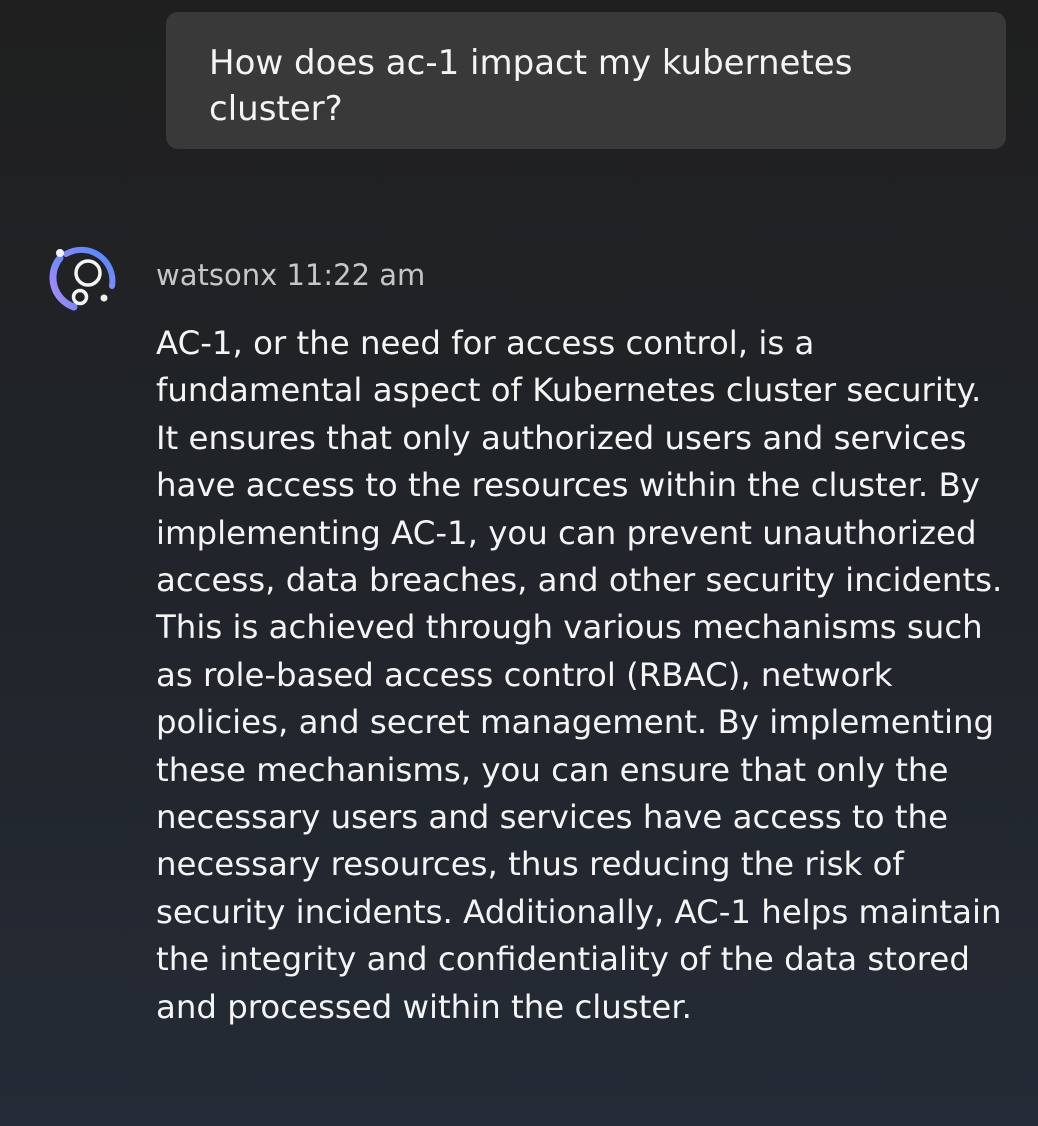  Describe the element at coordinates (81, 277) in the screenshot. I see `watsonx-logo-icon` at that location.